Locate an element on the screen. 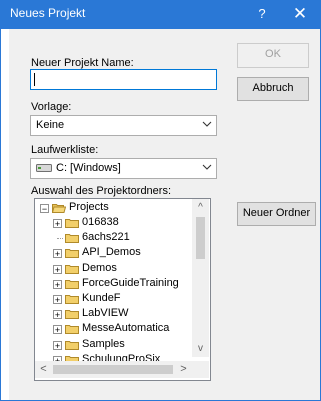  tree-item-label: Demos is located at coordinates (99, 267).